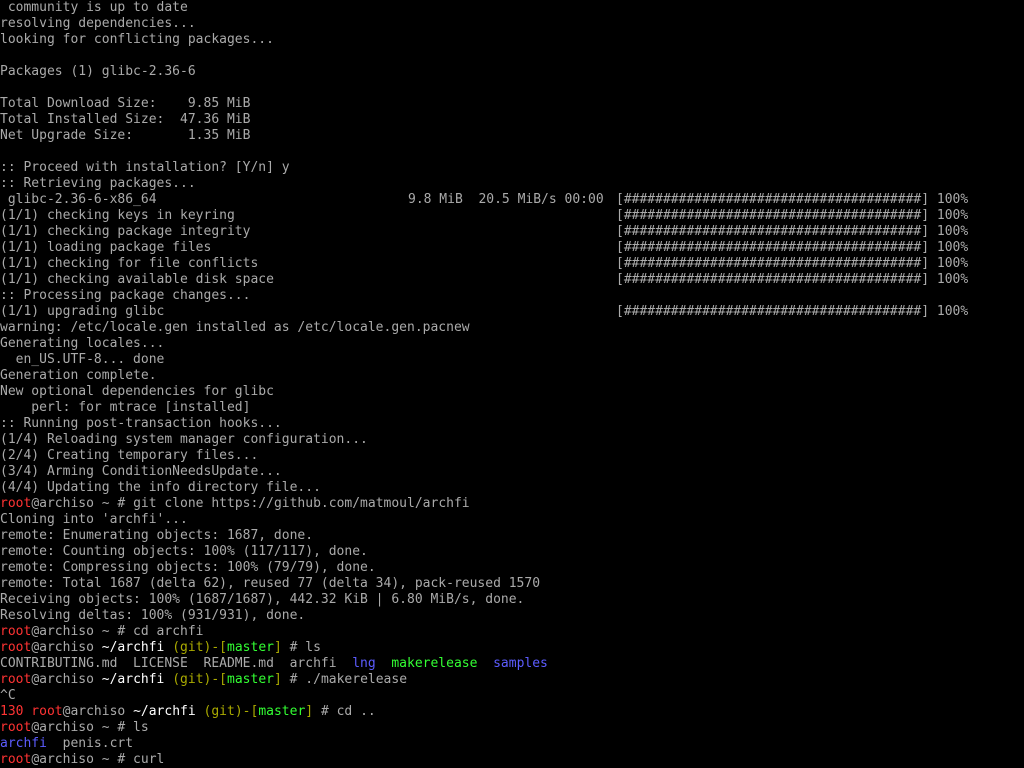 Image resolution: width=1024 pixels, height=768 pixels. Describe the element at coordinates (98, 759) in the screenshot. I see `text-segment: @archiso ~ # curl` at that location.